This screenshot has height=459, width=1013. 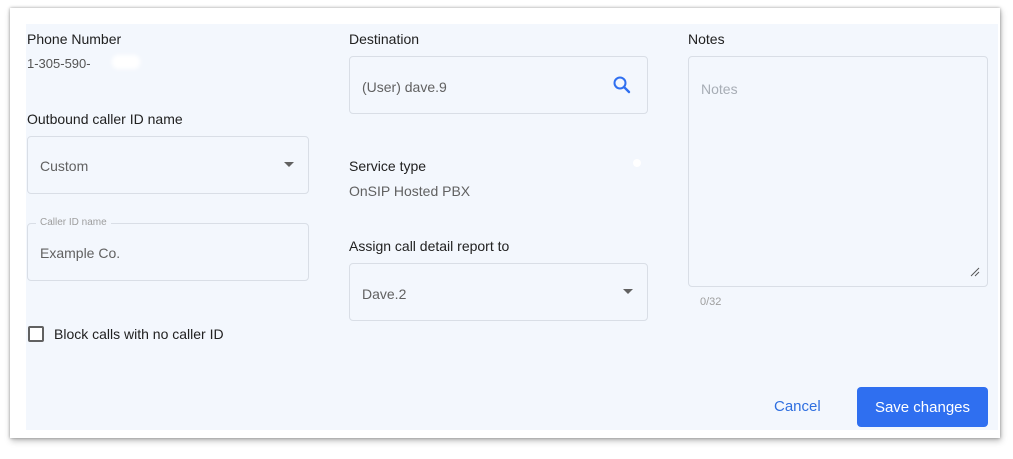 I want to click on cancel-button: Cancel, so click(x=797, y=406).